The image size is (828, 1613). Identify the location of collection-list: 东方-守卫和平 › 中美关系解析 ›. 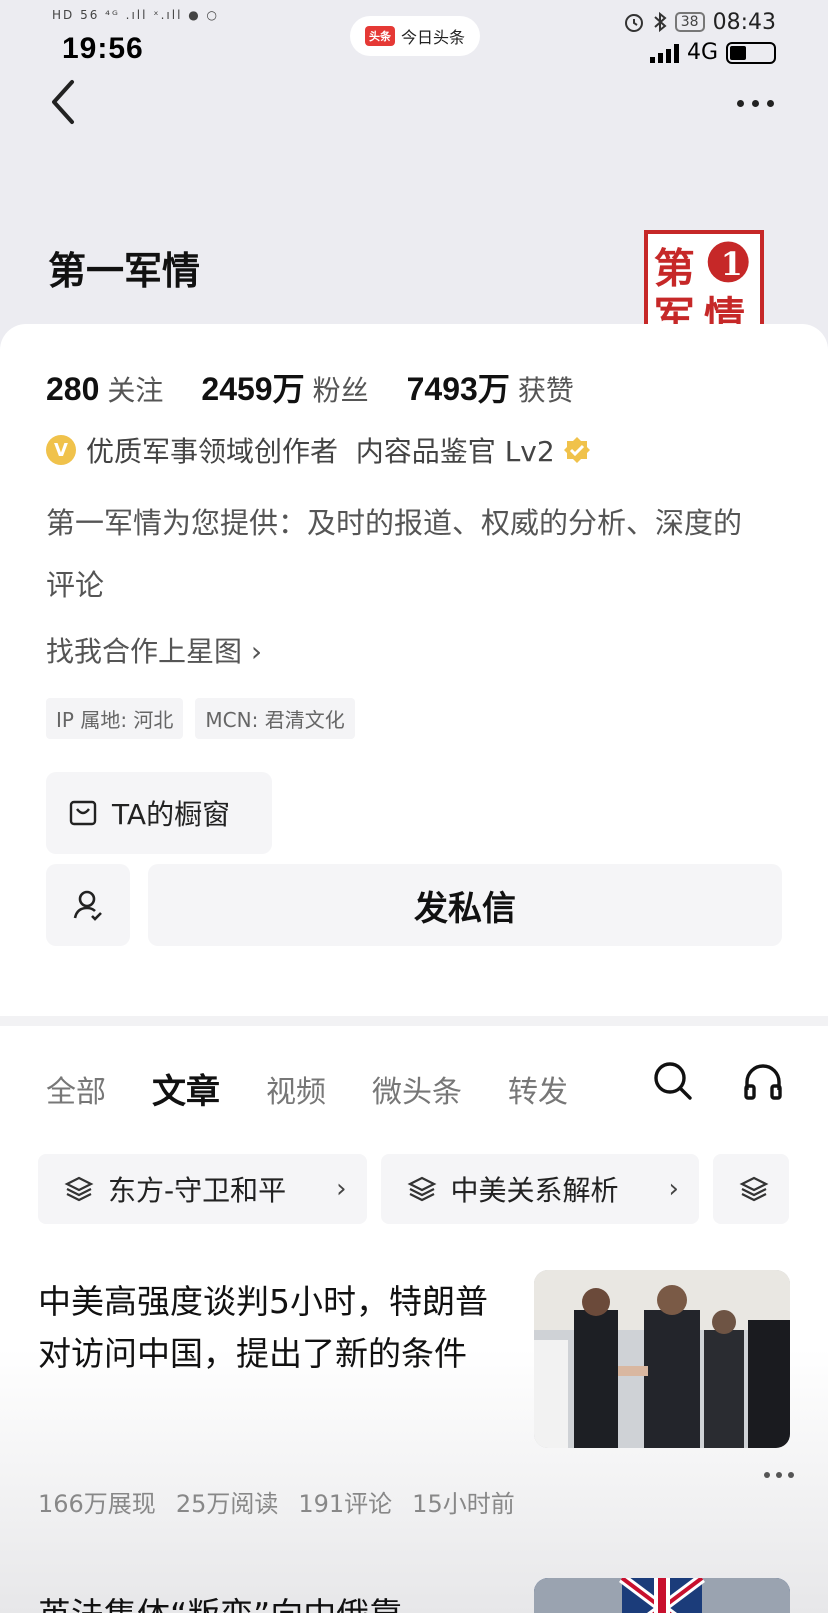
(413, 1189).